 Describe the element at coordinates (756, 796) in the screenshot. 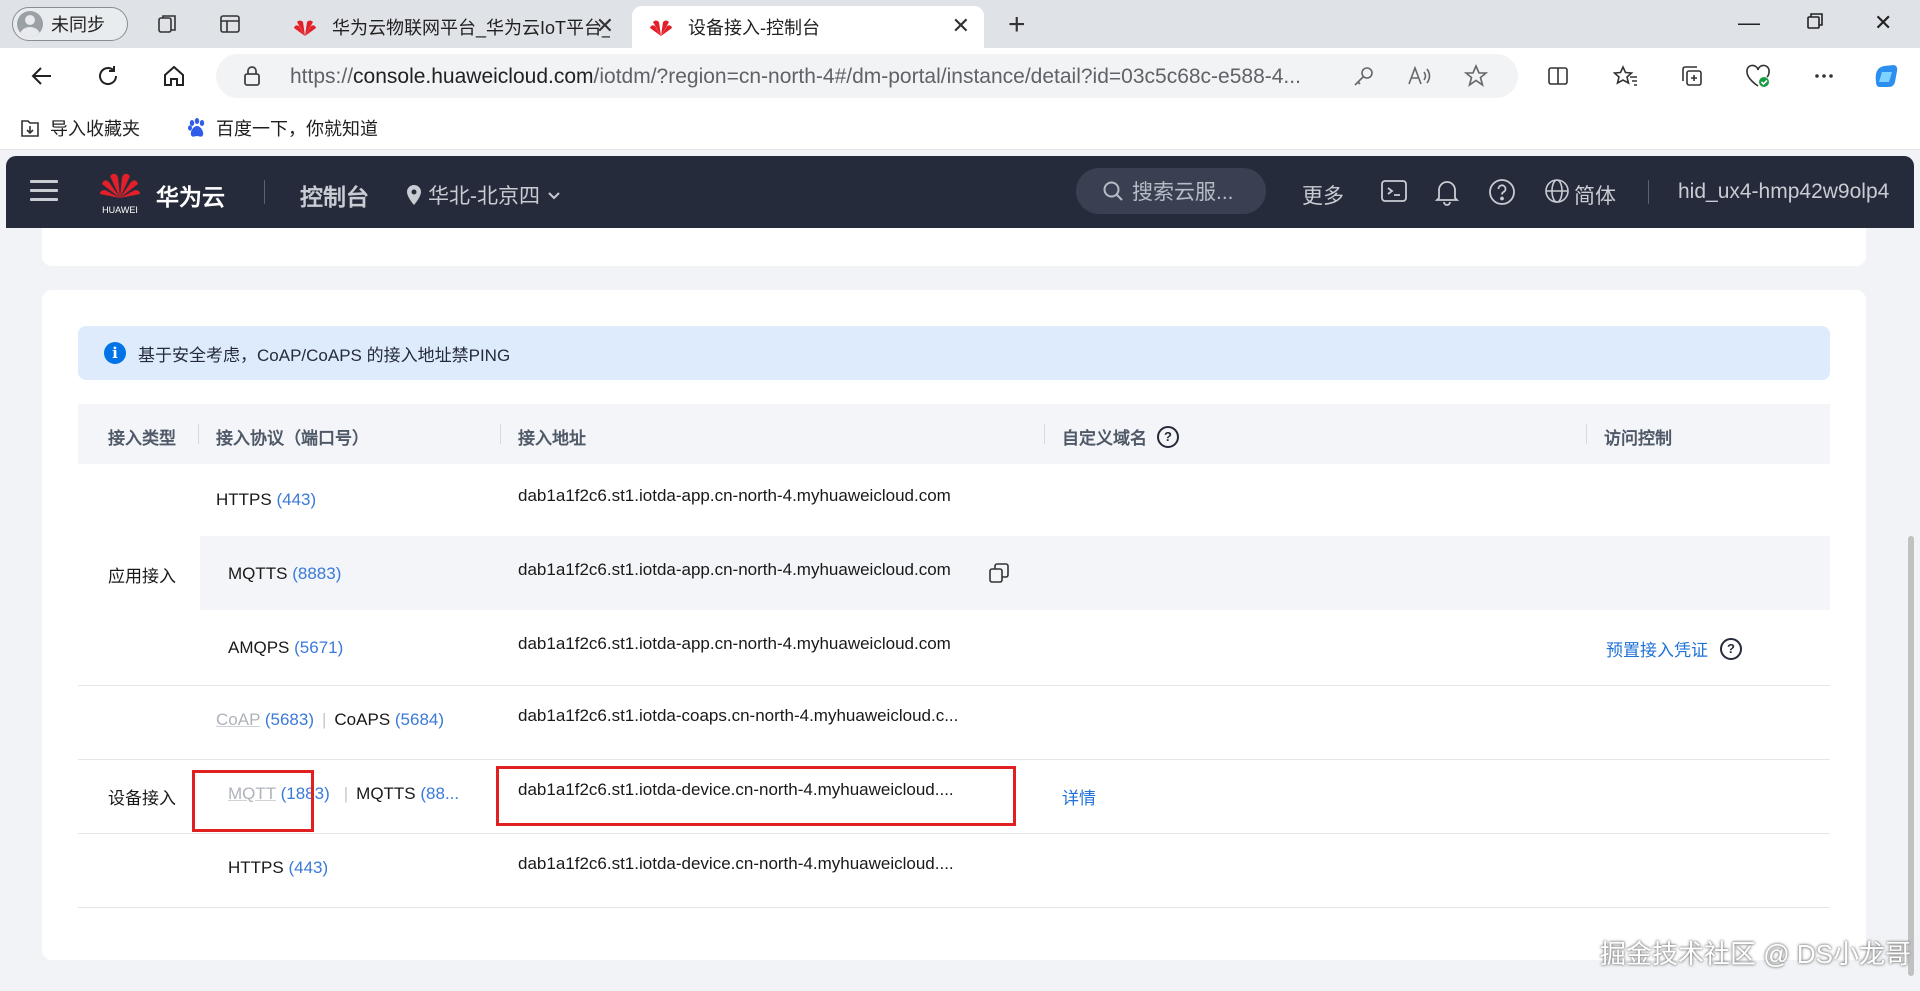

I see `highlight-box-device-address` at that location.